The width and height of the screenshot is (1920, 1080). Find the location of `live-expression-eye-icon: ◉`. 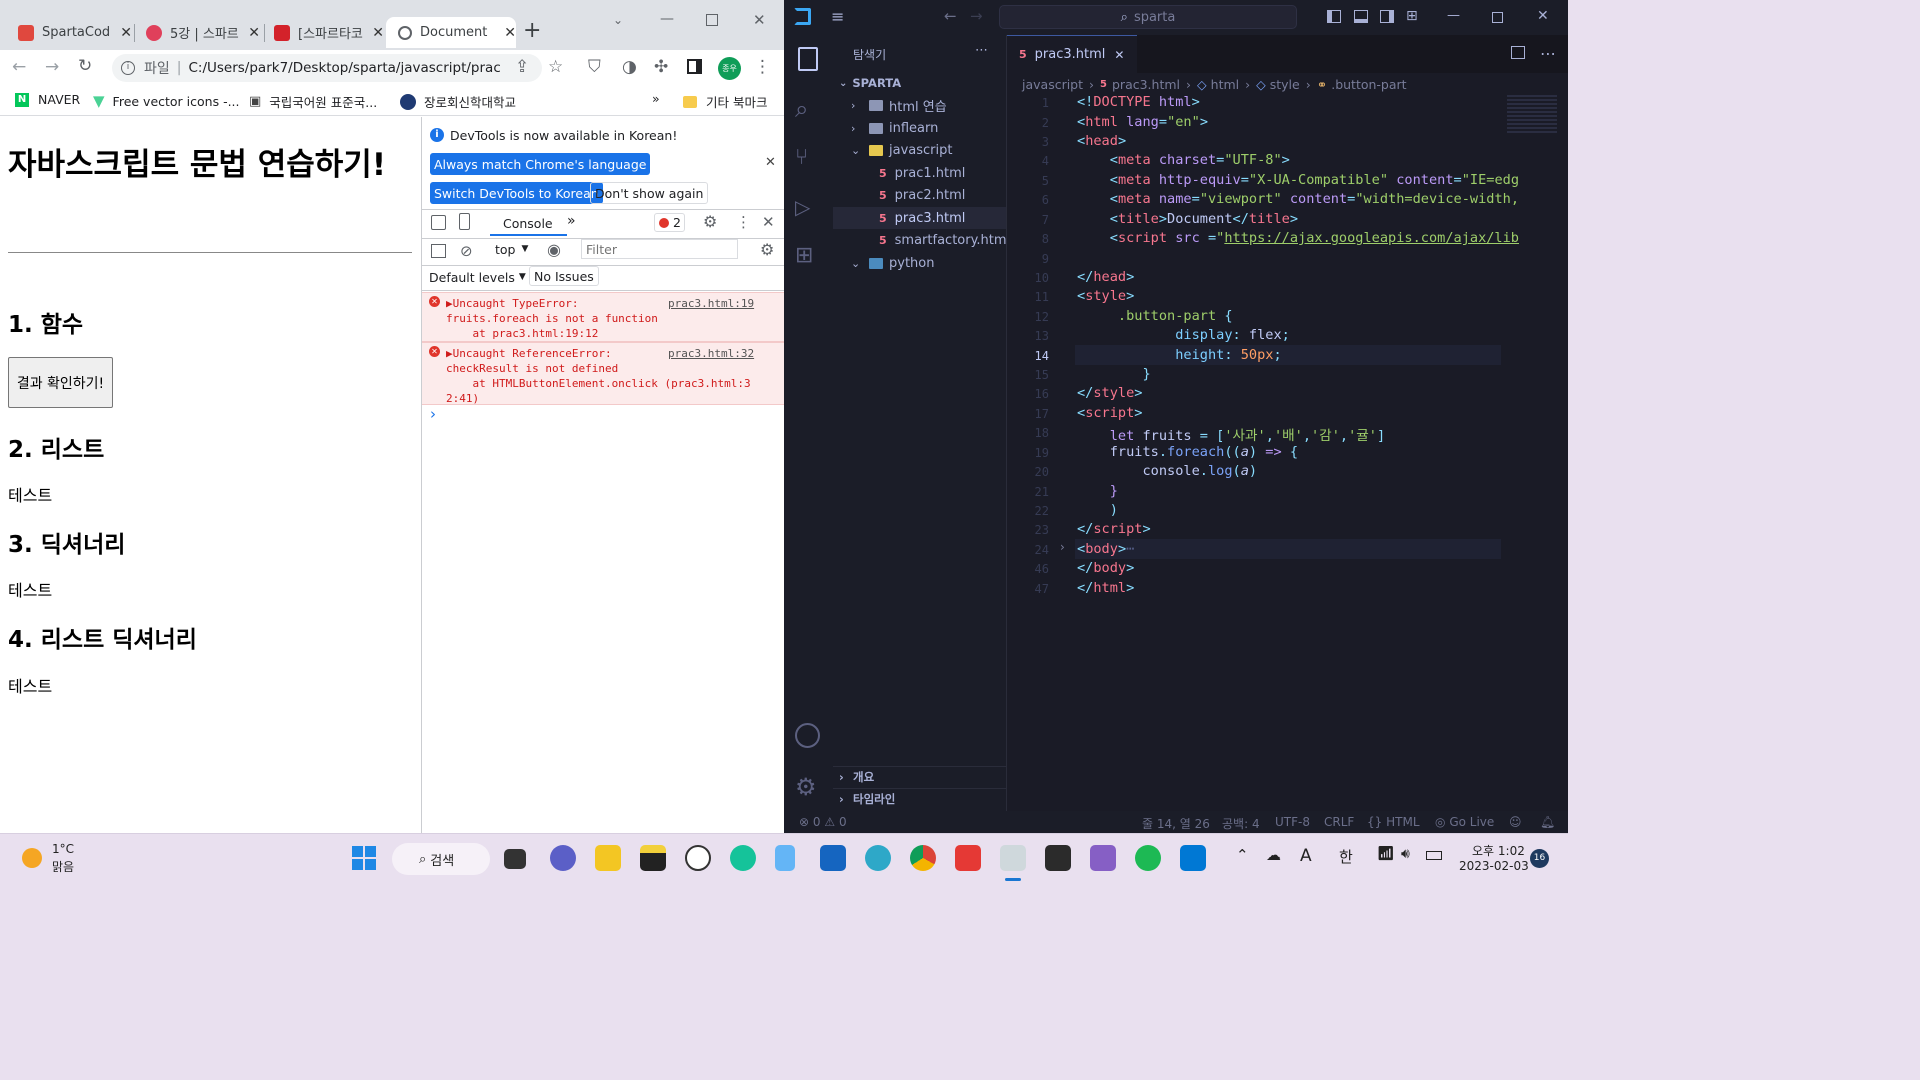

live-expression-eye-icon: ◉ is located at coordinates (554, 249).